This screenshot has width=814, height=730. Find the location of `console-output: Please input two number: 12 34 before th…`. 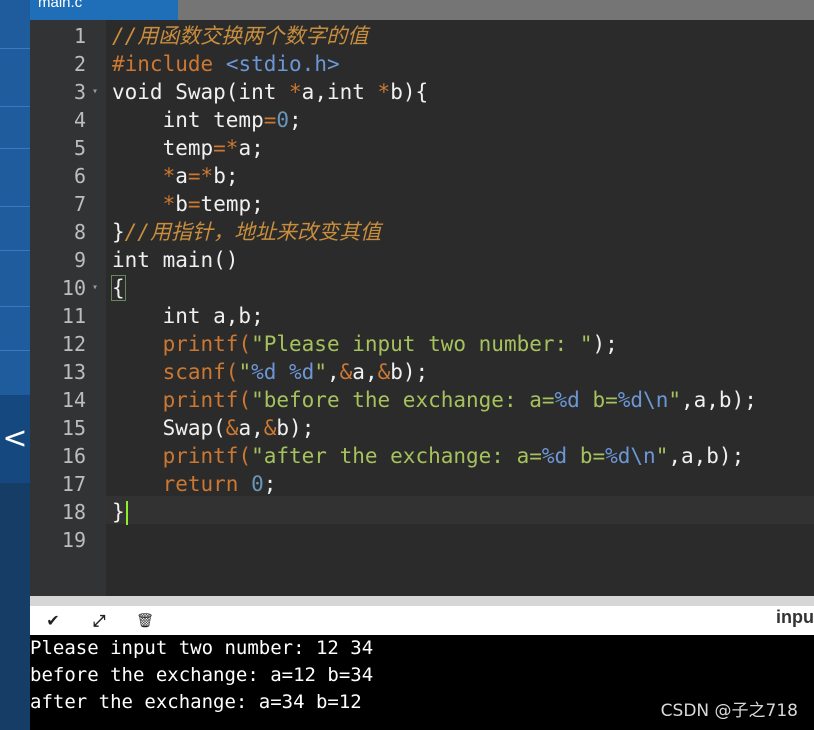

console-output: Please input two number: 12 34 before th… is located at coordinates (422, 682).